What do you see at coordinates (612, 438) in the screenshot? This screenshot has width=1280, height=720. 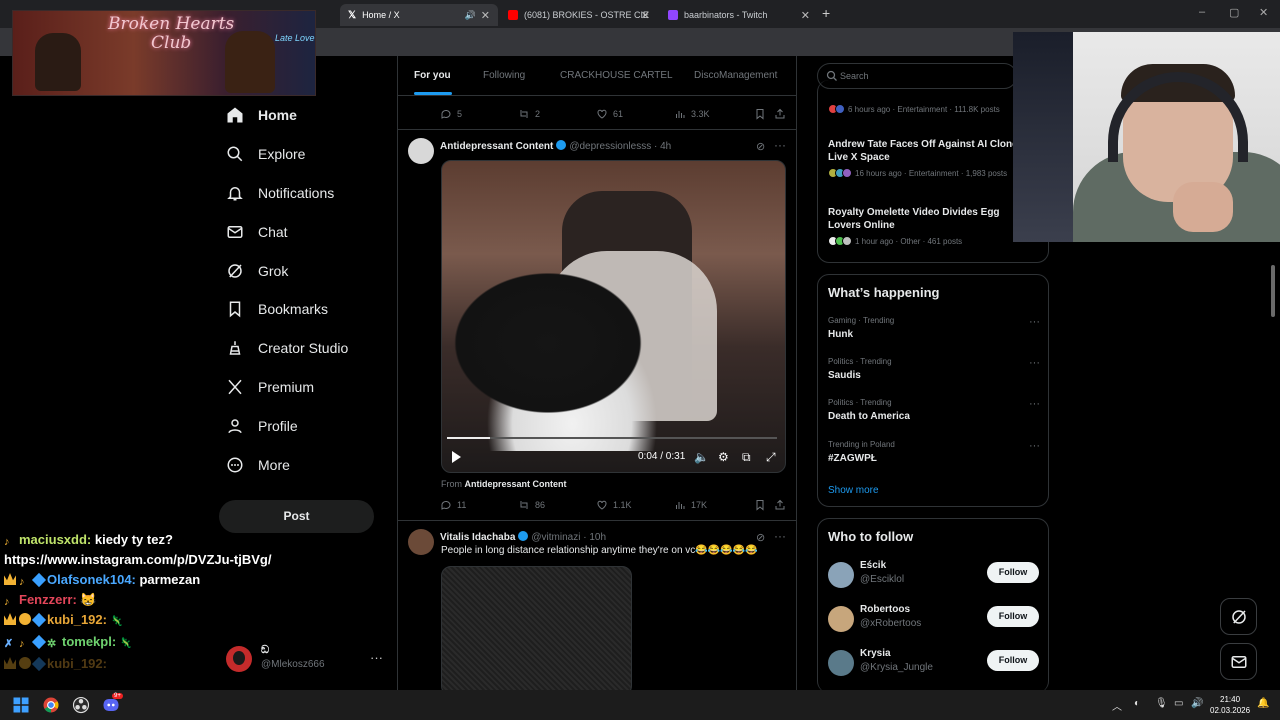 I see `video-scrubber` at bounding box center [612, 438].